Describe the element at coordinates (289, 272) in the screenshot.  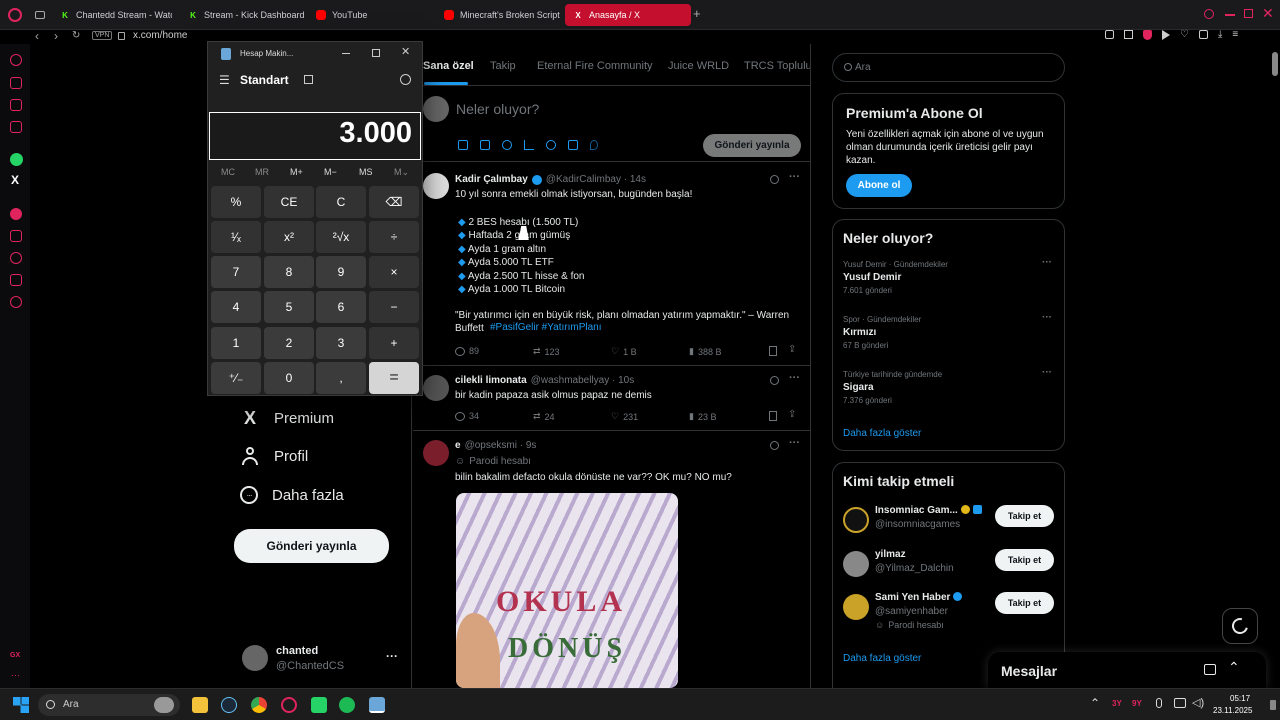
I see `digit-8-button: 8` at that location.